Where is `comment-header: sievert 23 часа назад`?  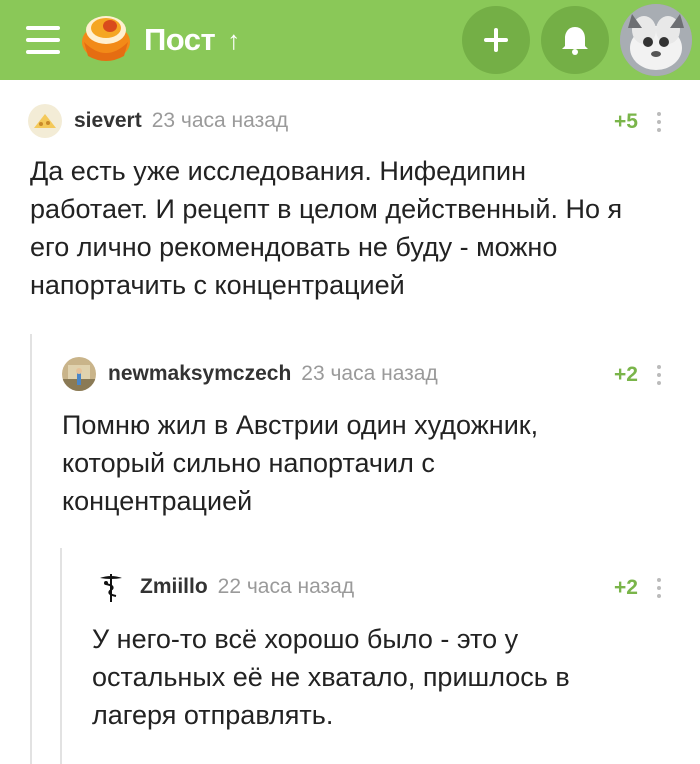
comment-header: sievert 23 часа назад is located at coordinates (158, 121).